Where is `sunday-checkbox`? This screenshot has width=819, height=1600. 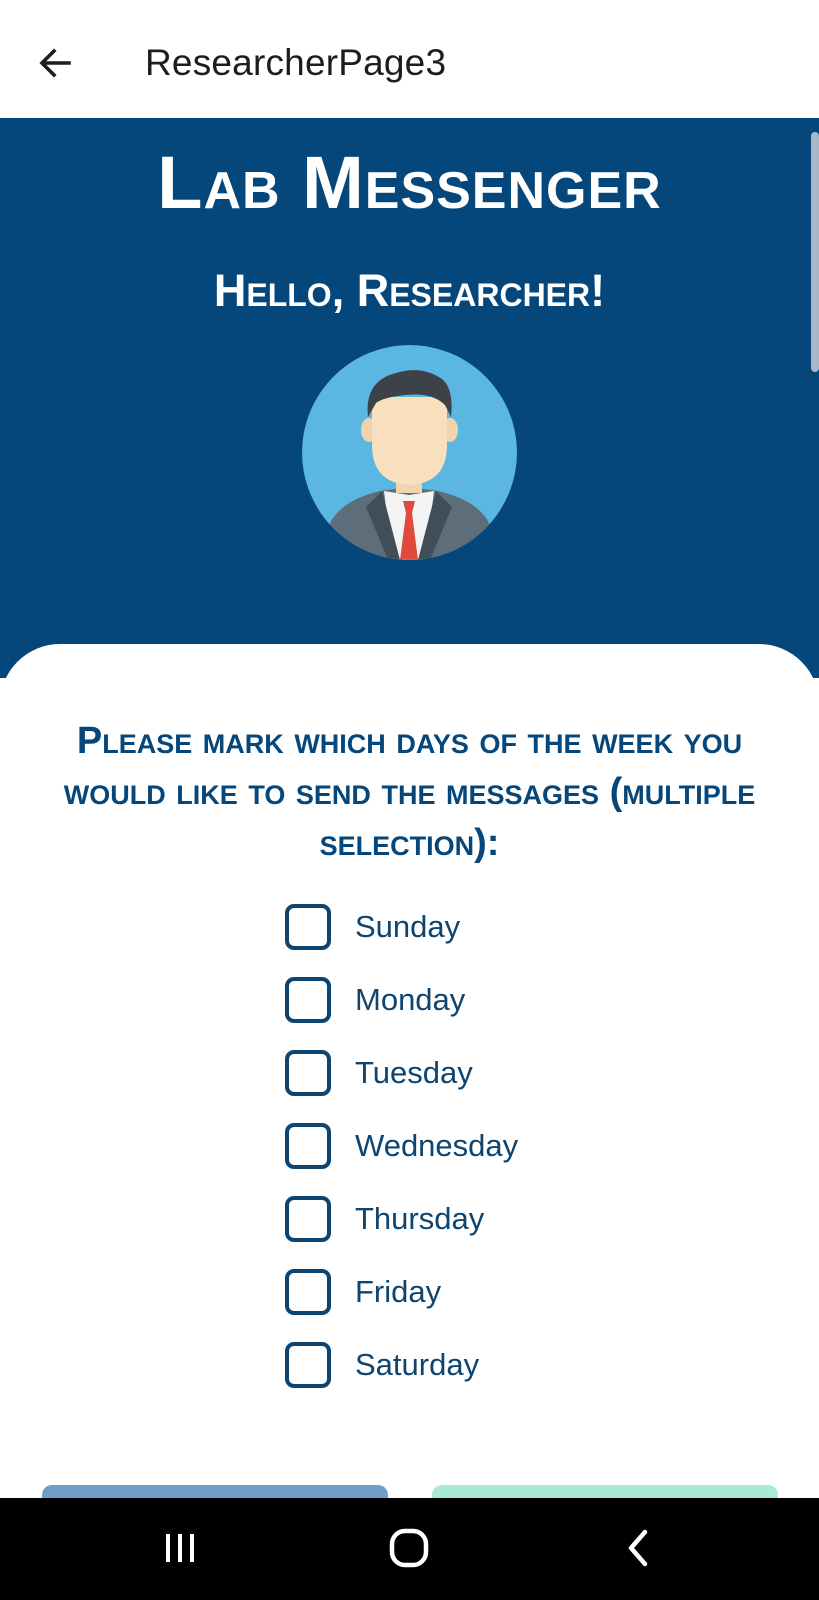 sunday-checkbox is located at coordinates (308, 927).